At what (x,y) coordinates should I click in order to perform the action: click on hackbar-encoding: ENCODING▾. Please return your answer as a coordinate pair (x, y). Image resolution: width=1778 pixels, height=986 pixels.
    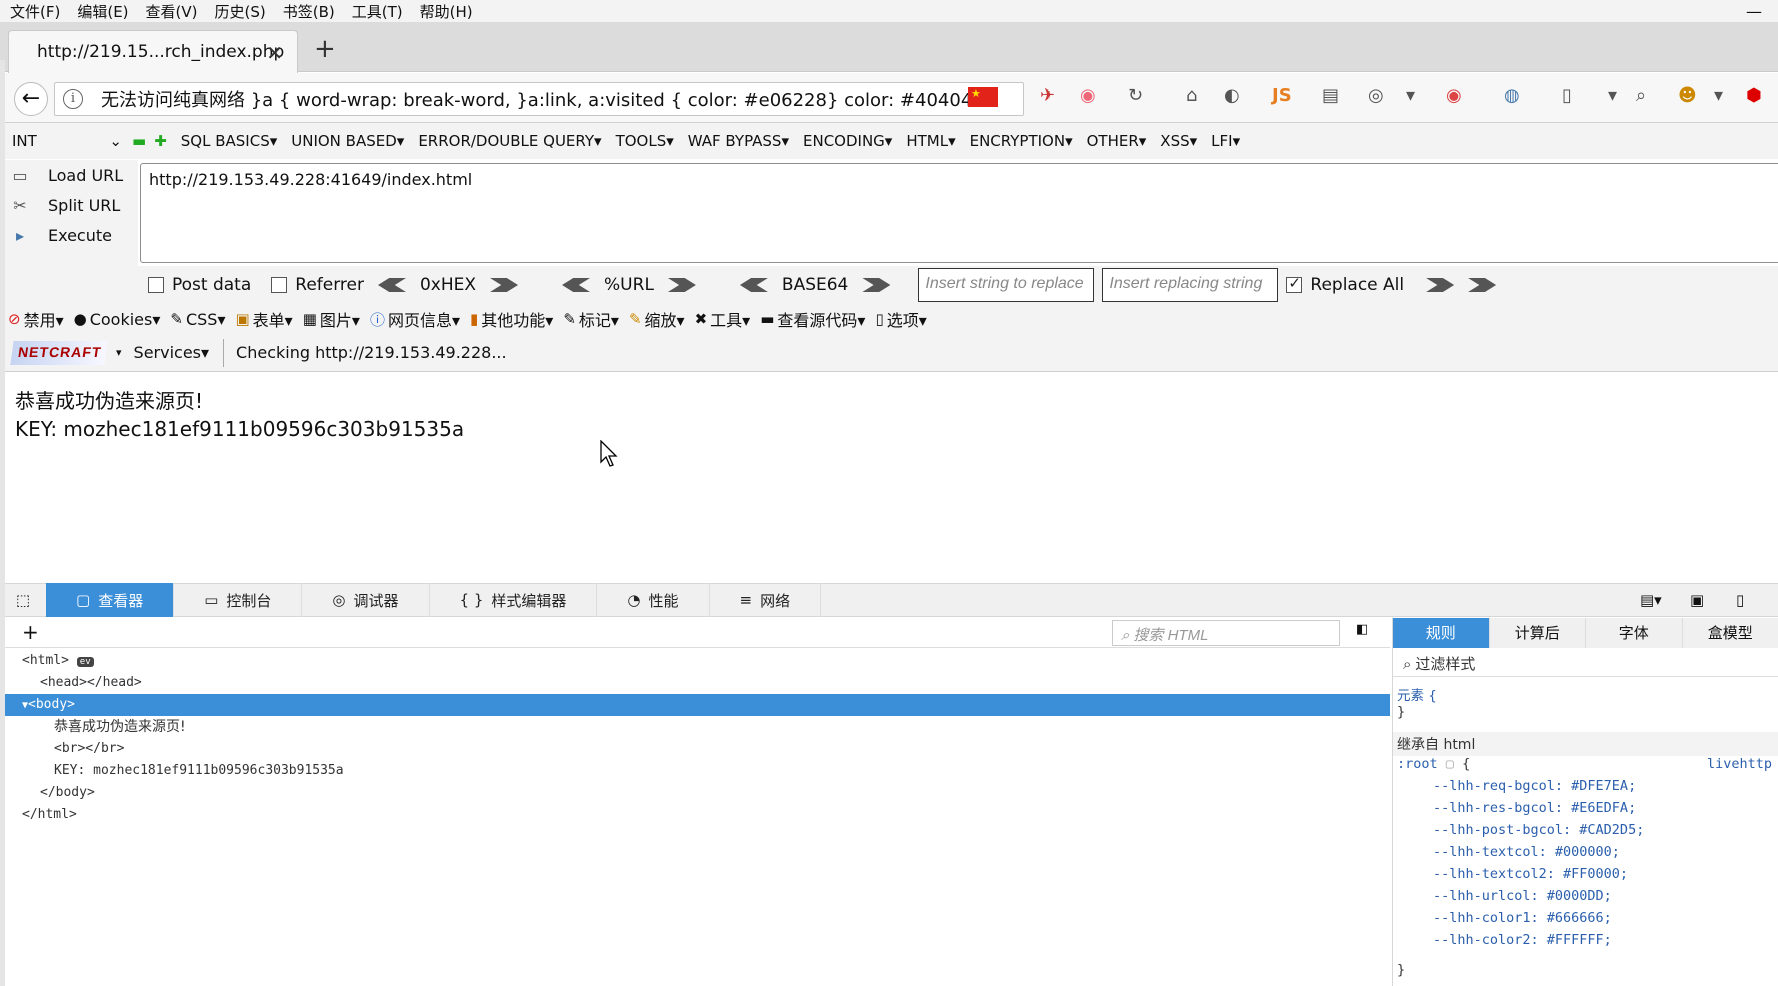
    Looking at the image, I should click on (847, 141).